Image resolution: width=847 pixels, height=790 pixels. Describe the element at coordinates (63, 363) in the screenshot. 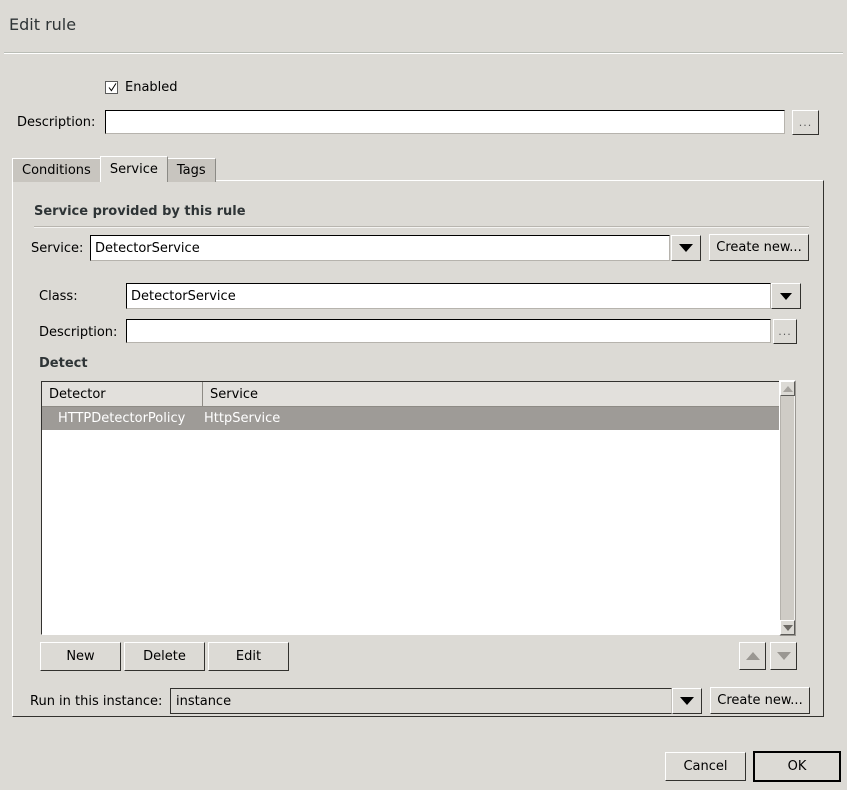

I see `detect-section-label: Detect` at that location.